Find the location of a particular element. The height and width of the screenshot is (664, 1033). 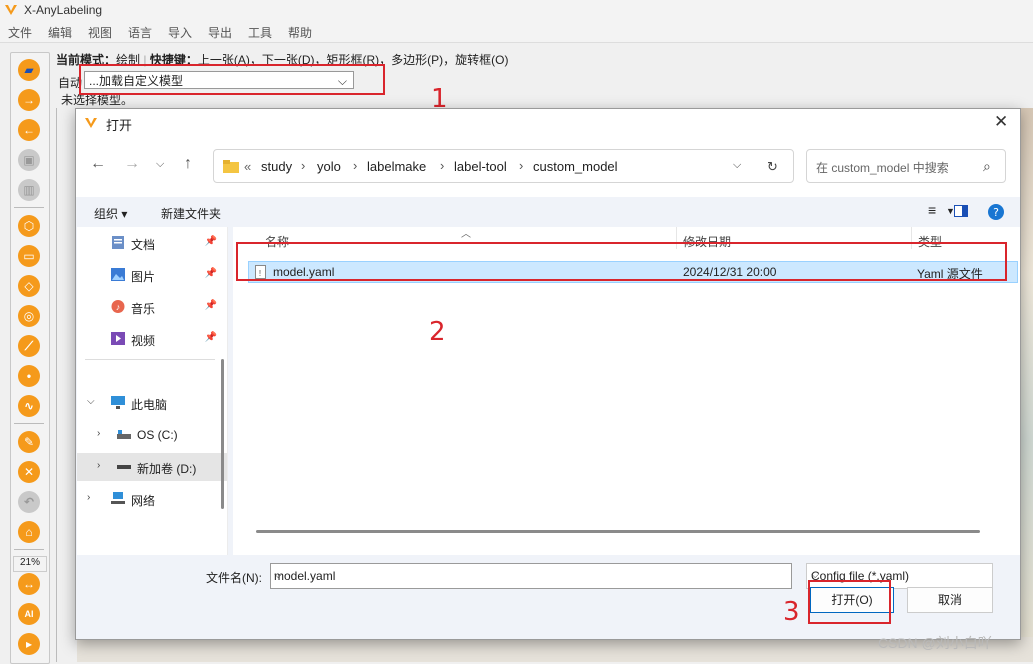

nav-item-documents: 文档 📌 is located at coordinates (152, 243).